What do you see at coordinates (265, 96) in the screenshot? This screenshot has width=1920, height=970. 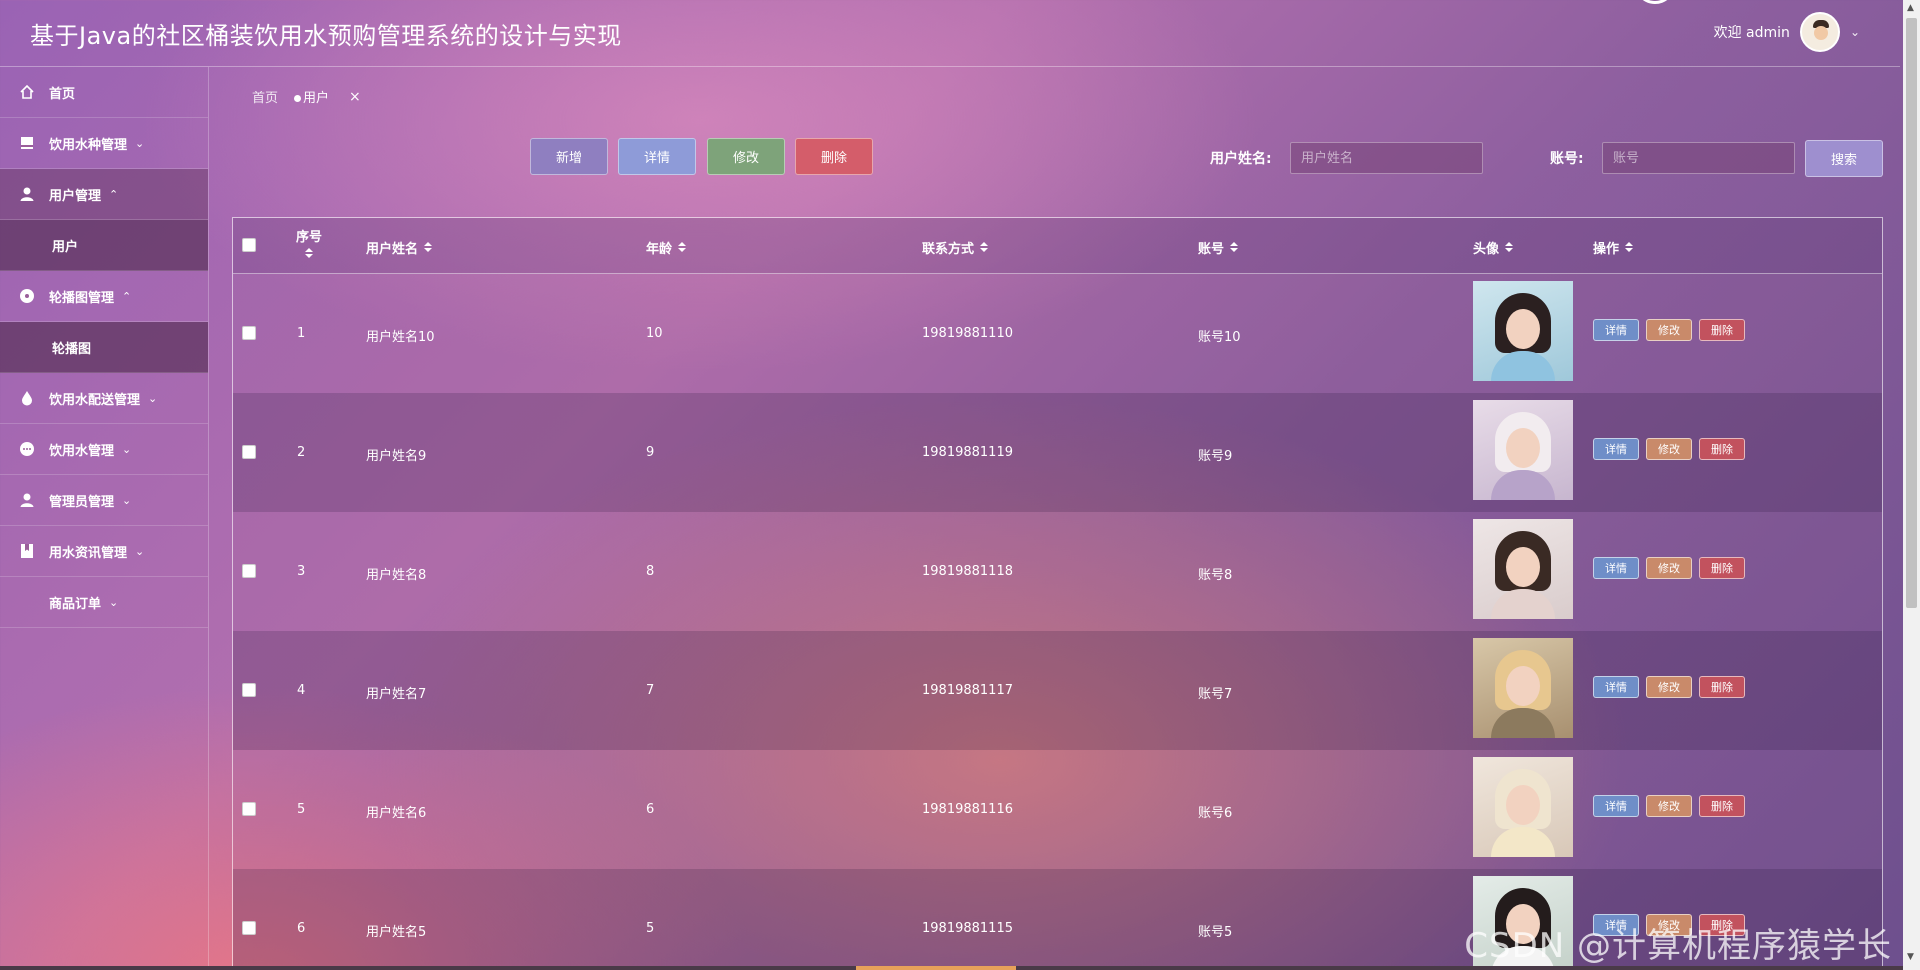 I see `breadcrumb-home: 首页` at bounding box center [265, 96].